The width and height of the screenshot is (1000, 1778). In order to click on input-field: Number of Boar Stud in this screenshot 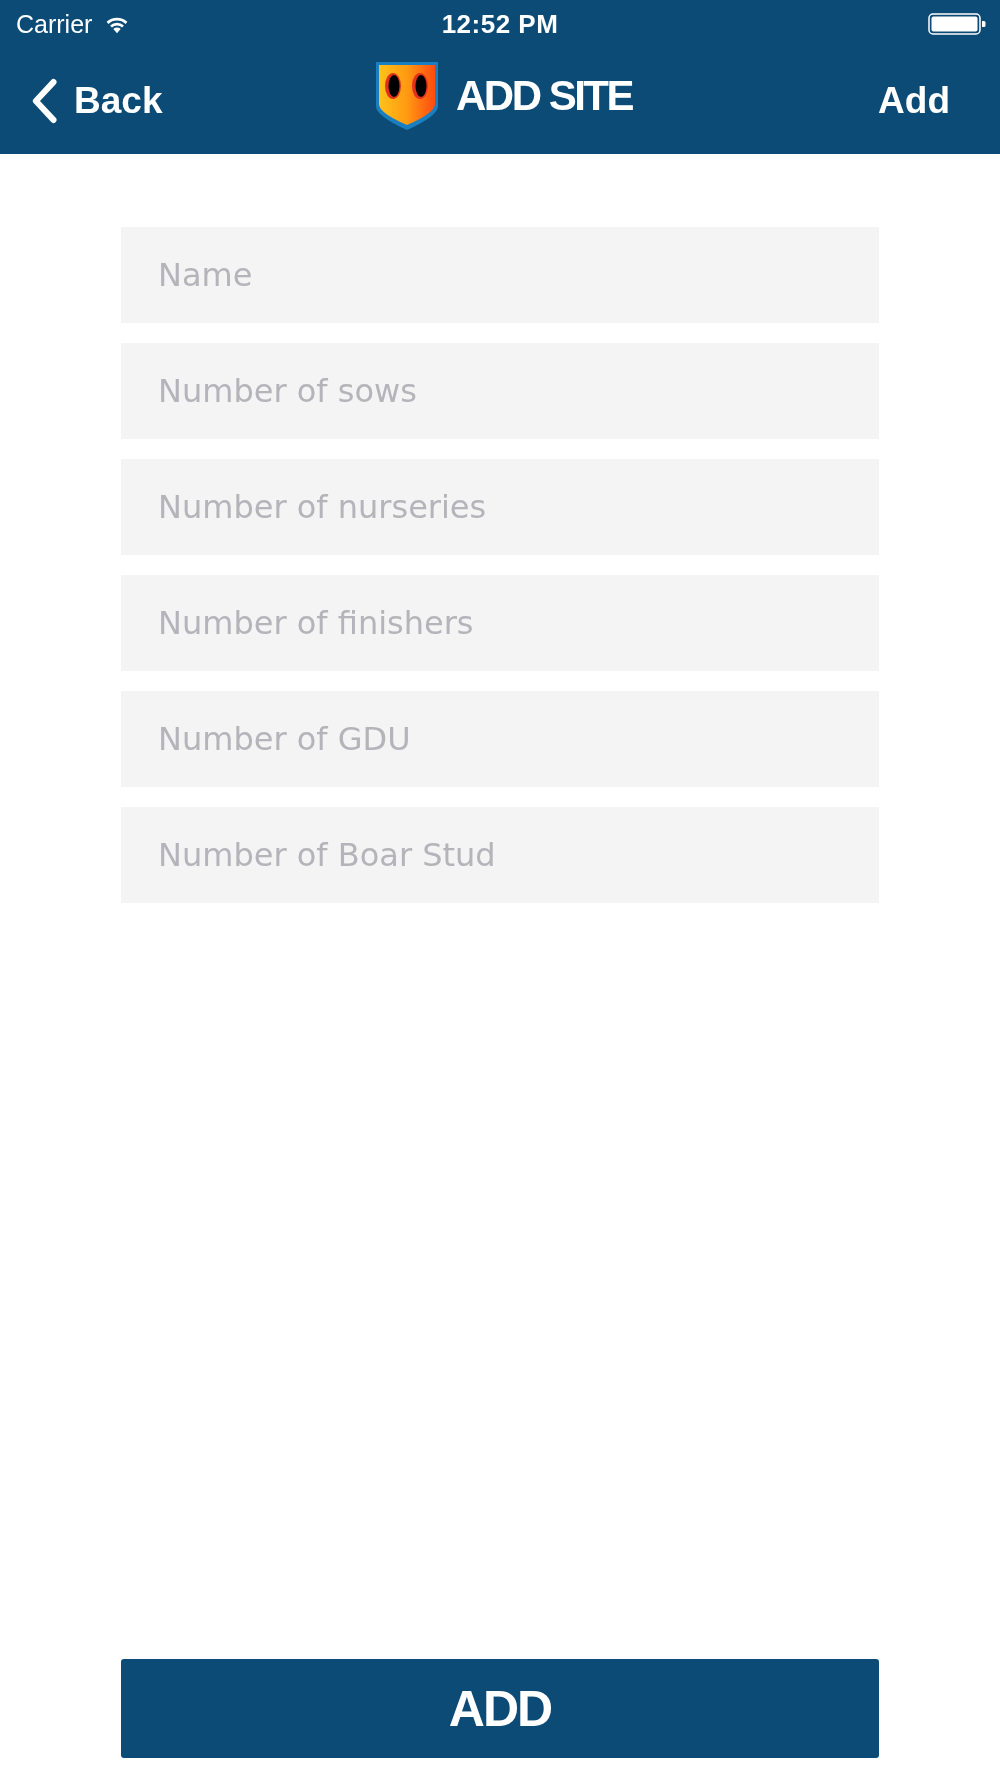, I will do `click(500, 855)`.